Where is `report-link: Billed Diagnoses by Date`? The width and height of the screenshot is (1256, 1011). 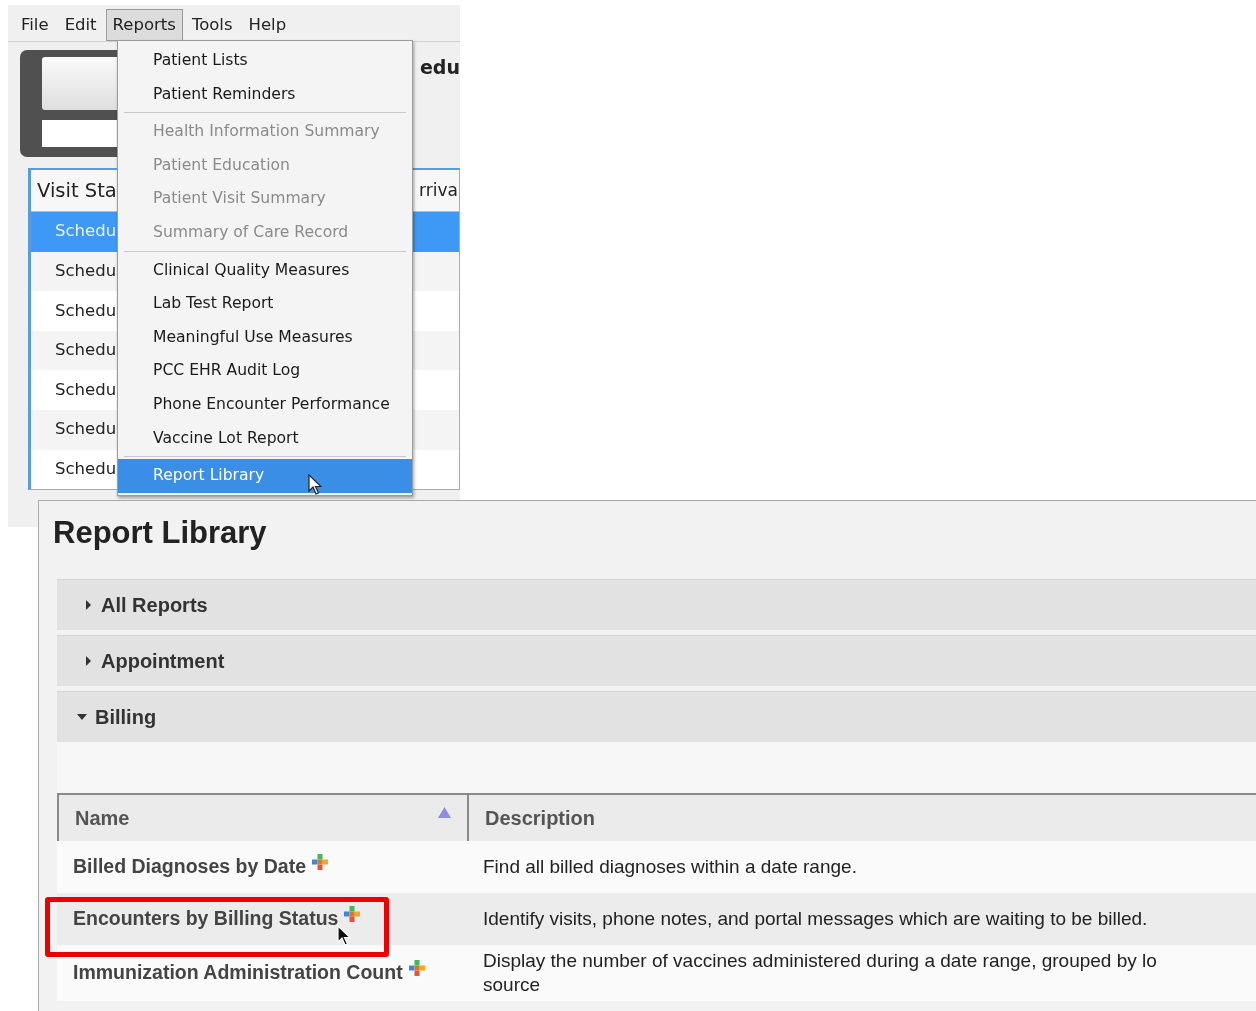 report-link: Billed Diagnoses by Date is located at coordinates (189, 867).